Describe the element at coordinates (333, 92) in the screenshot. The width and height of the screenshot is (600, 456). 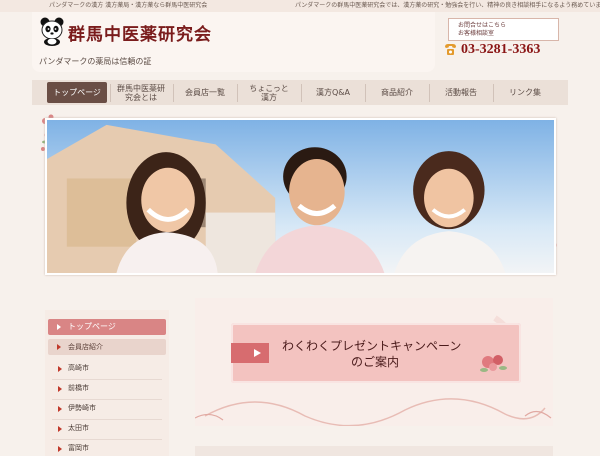
I see `nav-qa: 漢方Q&A` at that location.